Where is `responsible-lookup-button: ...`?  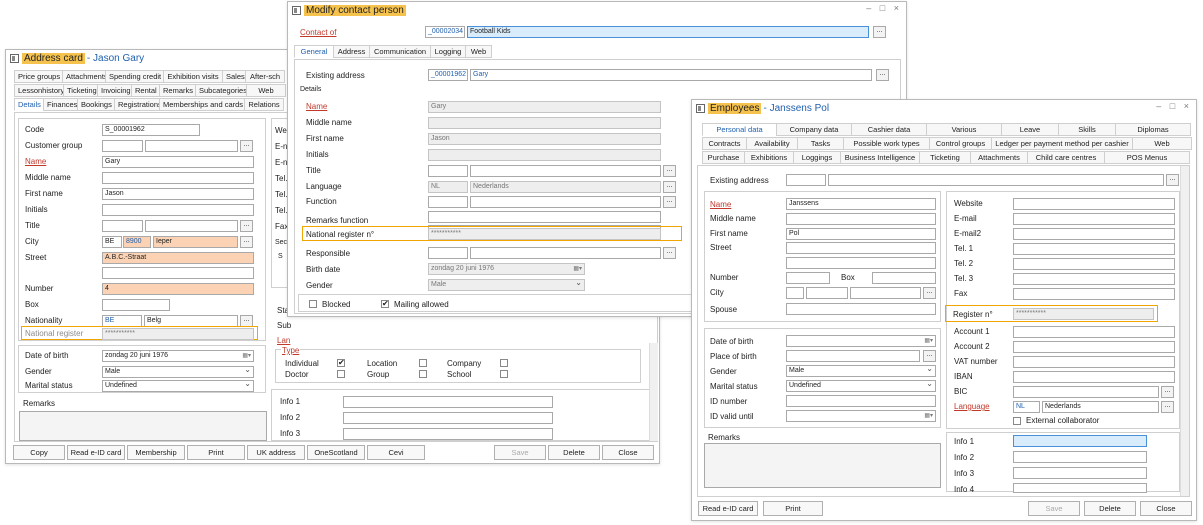 responsible-lookup-button: ... is located at coordinates (669, 253).